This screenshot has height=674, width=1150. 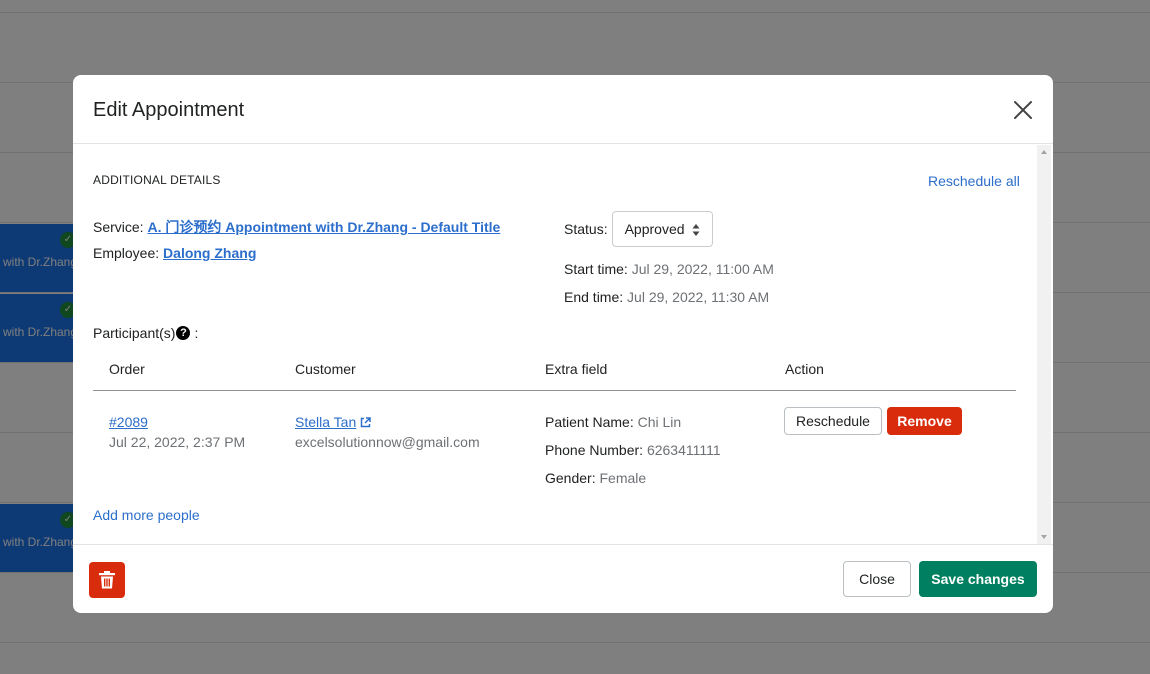 What do you see at coordinates (623, 478) in the screenshot?
I see `extra-field-value: Female` at bounding box center [623, 478].